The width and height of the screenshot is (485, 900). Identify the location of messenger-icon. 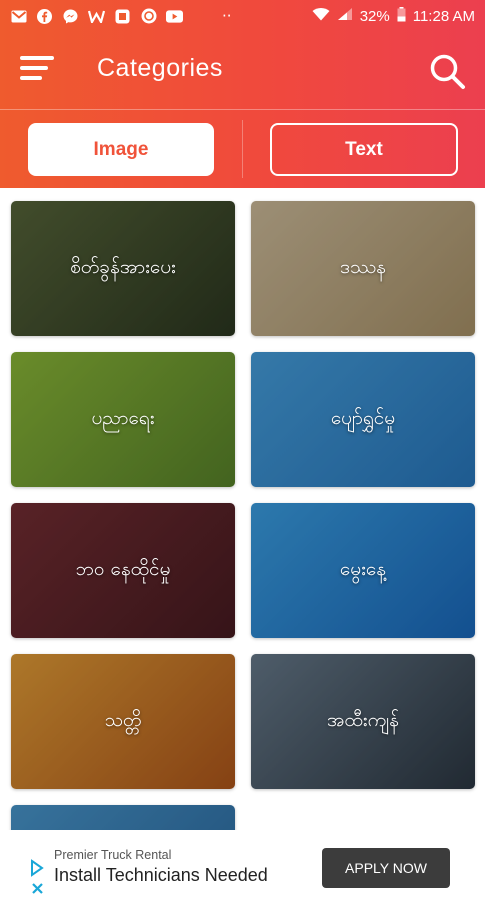
(70, 16).